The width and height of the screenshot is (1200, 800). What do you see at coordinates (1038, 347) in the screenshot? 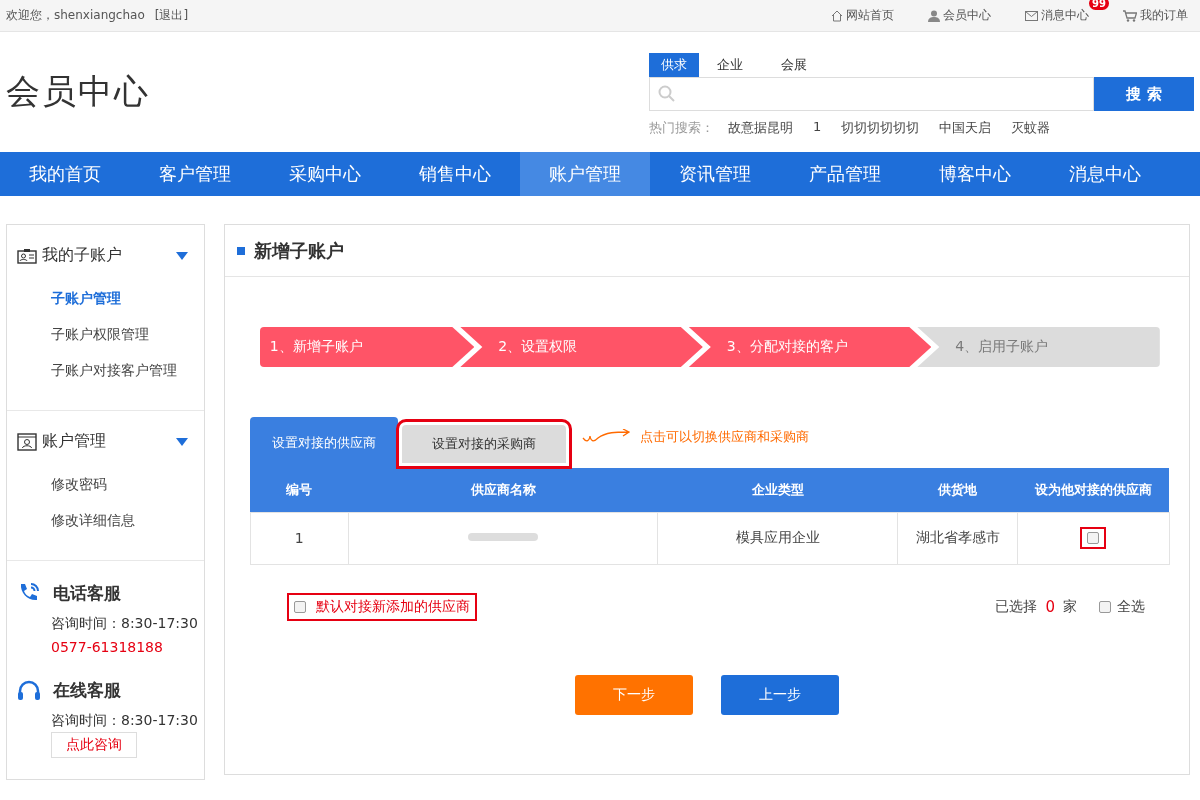
I see `progress-step: 4、启用子账户` at bounding box center [1038, 347].